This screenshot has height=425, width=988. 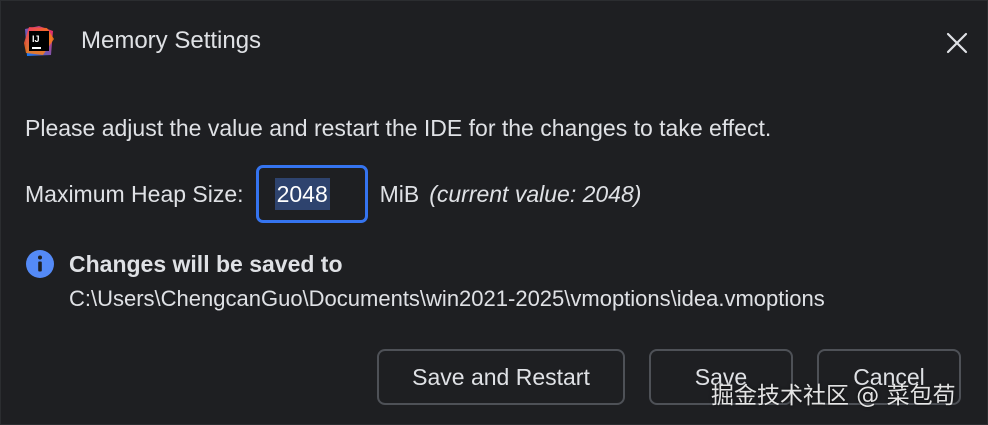 I want to click on current-value-hint: (current value: 2048), so click(x=535, y=193).